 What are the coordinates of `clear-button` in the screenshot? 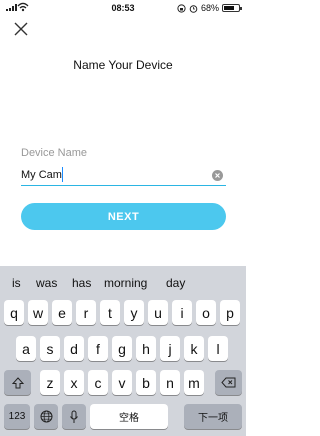 It's located at (217, 175).